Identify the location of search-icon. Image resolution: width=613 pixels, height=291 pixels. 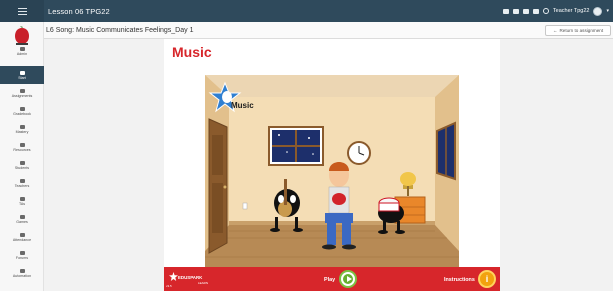
(545, 11).